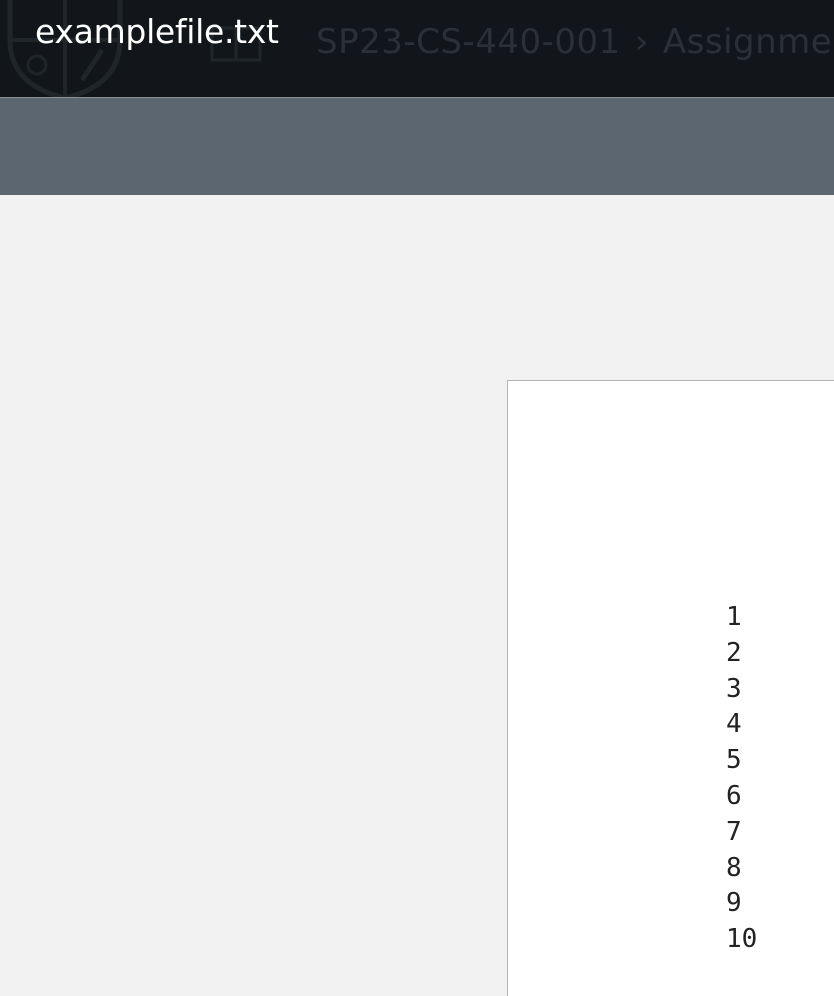 The height and width of the screenshot is (996, 834). Describe the element at coordinates (734, 652) in the screenshot. I see `text-line: 2` at that location.